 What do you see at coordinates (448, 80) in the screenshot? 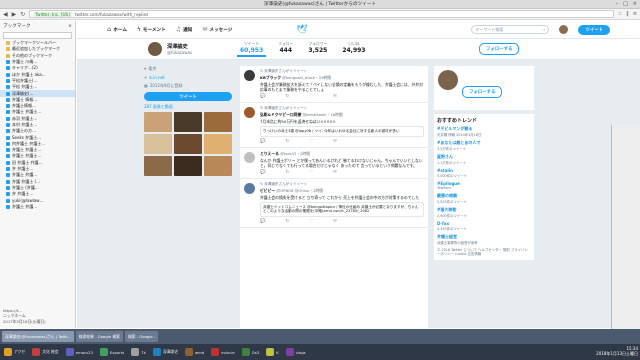
I see `card-avatar` at bounding box center [448, 80].